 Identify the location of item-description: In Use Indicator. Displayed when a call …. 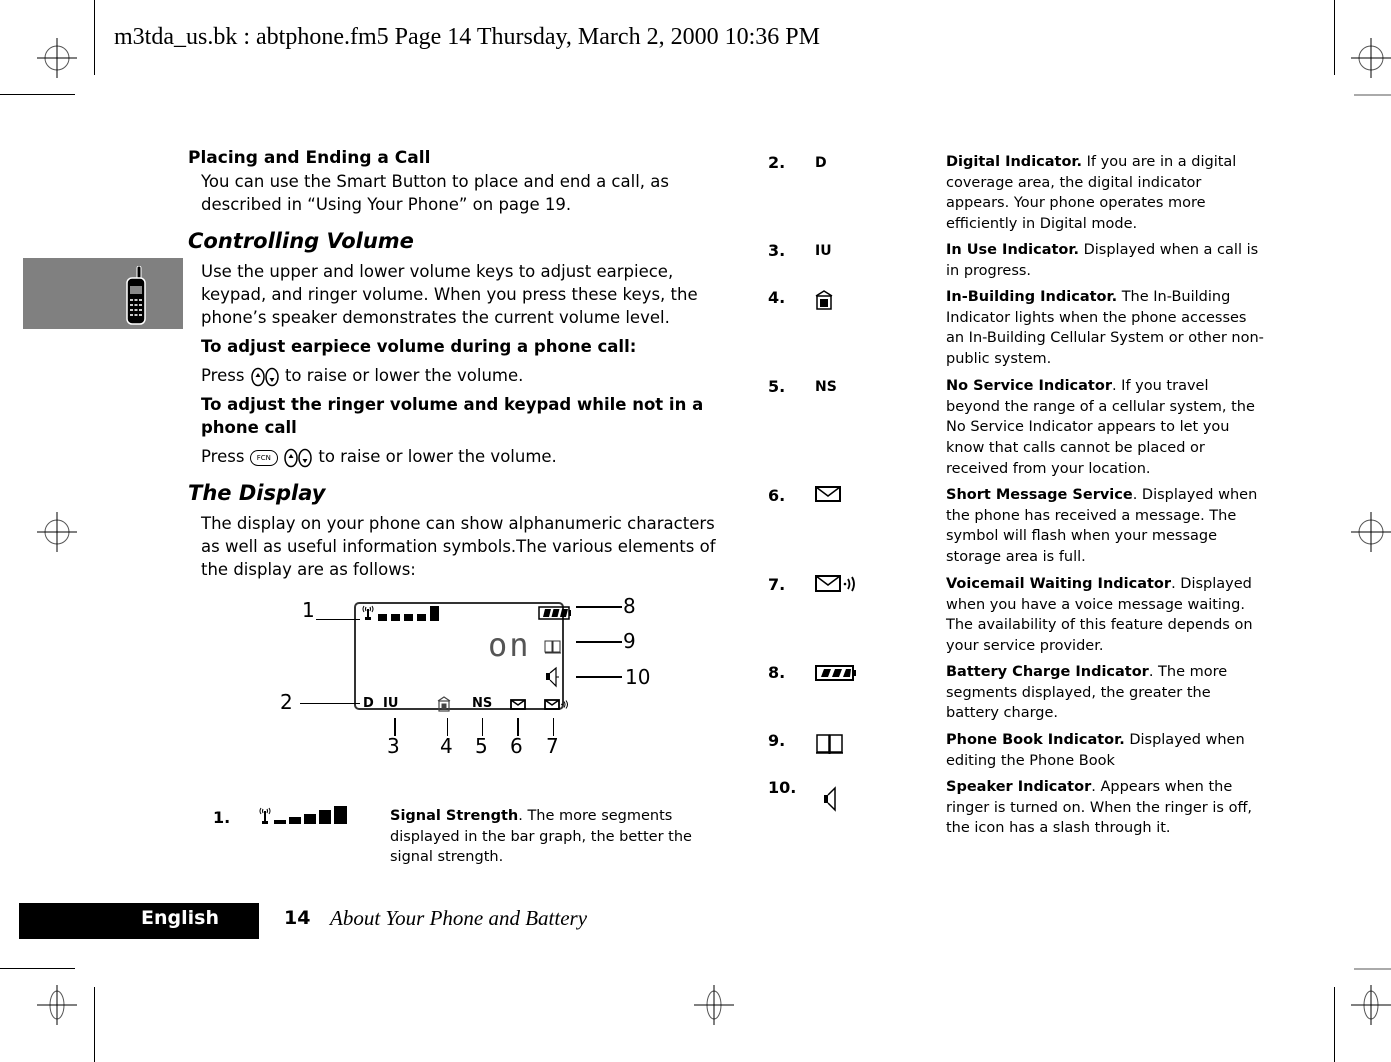
(1106, 260).